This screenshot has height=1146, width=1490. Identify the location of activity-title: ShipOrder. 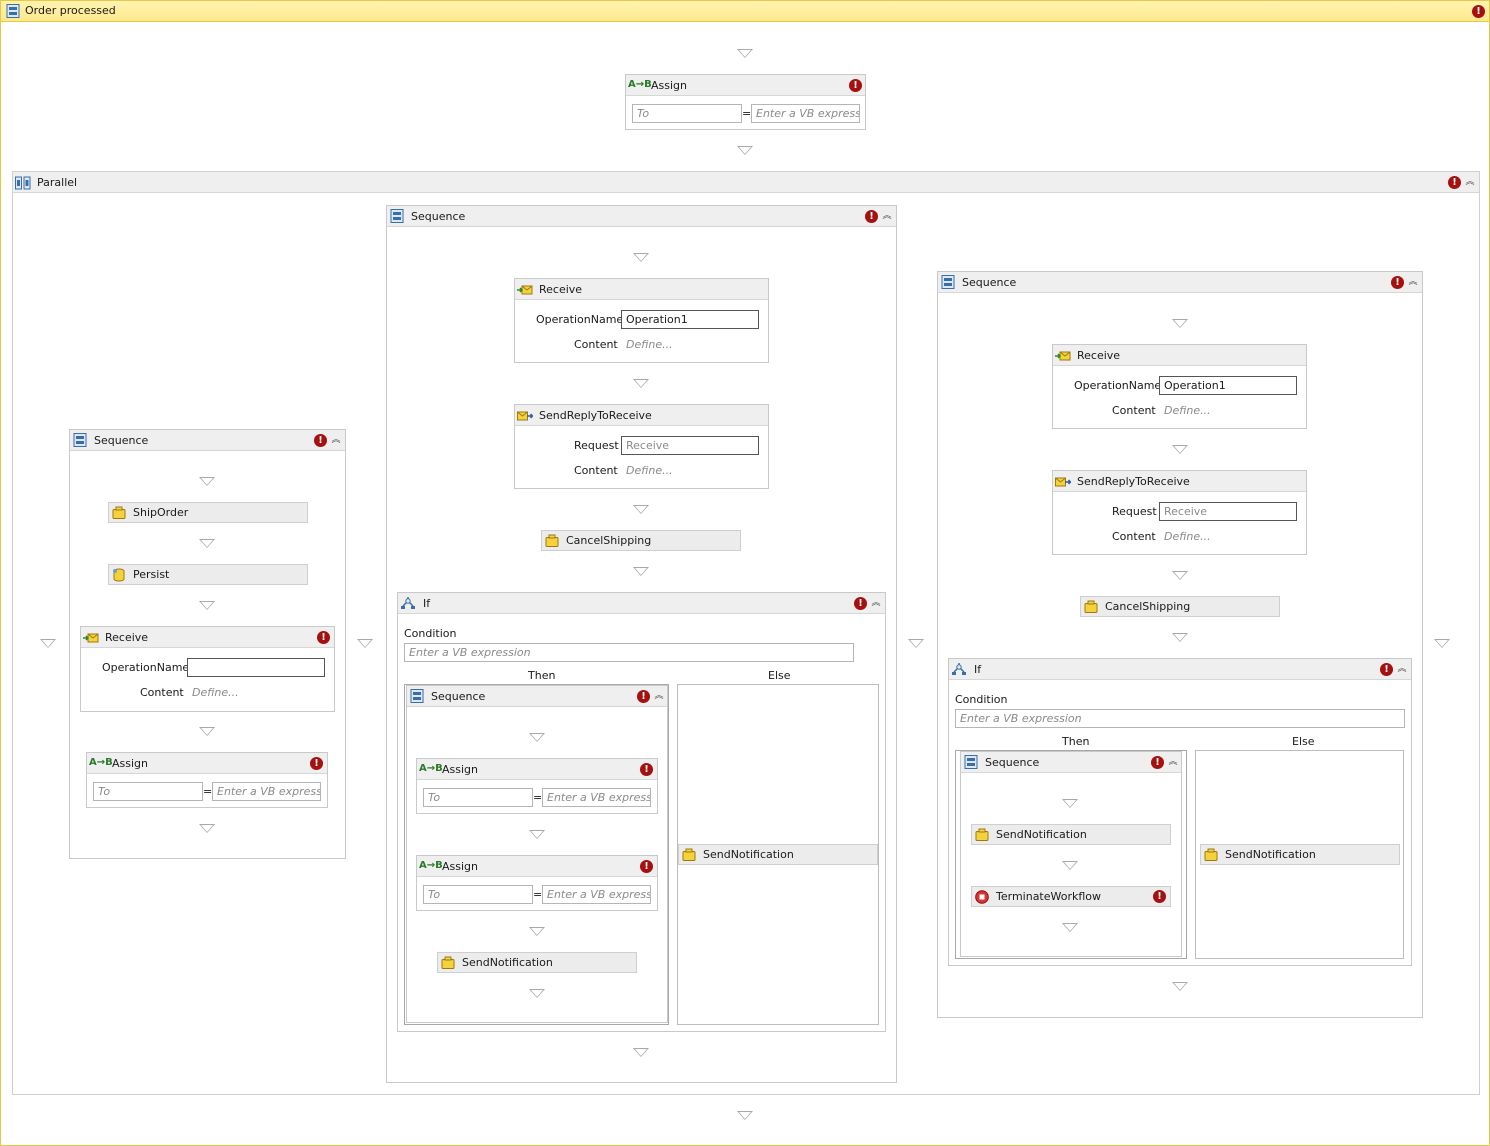
(161, 512).